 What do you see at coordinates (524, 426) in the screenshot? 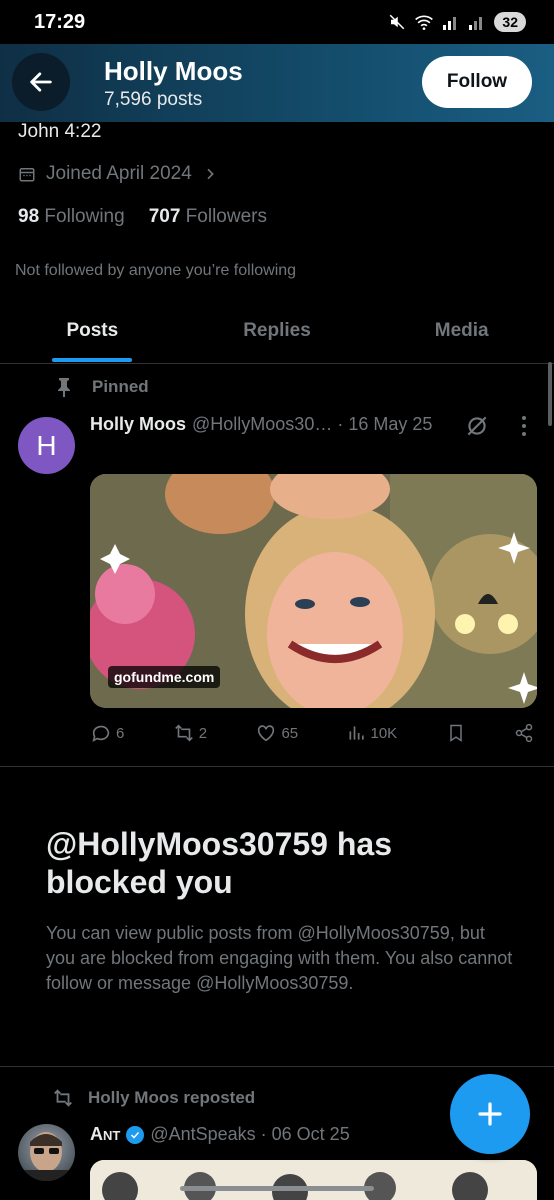
I see `more-options-icon` at bounding box center [524, 426].